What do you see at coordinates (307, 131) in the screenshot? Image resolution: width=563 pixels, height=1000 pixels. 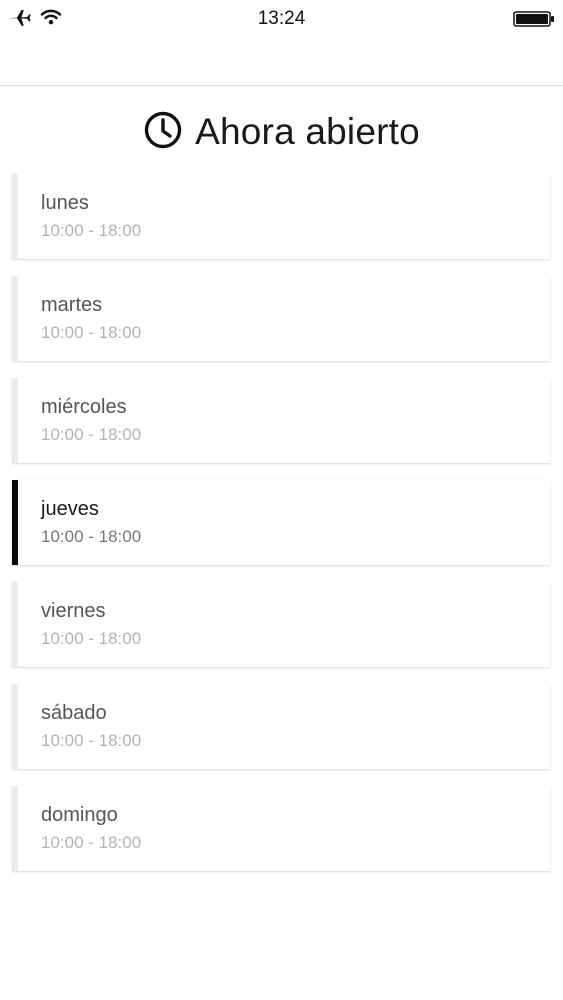 I see `page-title: Ahora abierto` at bounding box center [307, 131].